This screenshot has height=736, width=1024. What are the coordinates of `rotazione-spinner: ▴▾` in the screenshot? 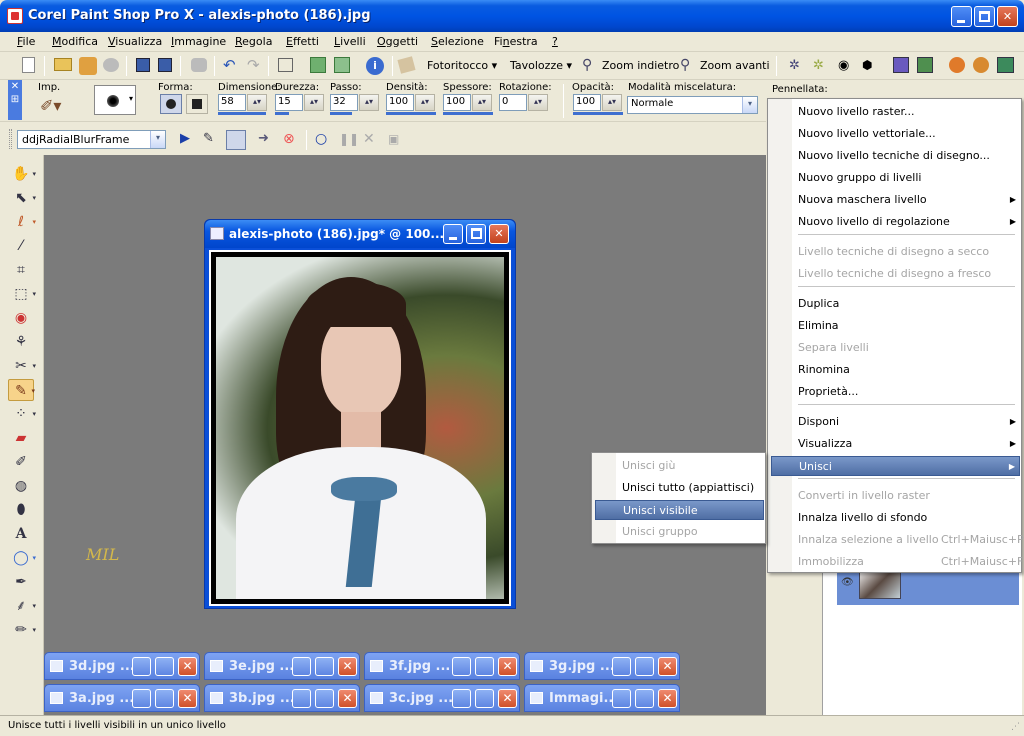 It's located at (538, 102).